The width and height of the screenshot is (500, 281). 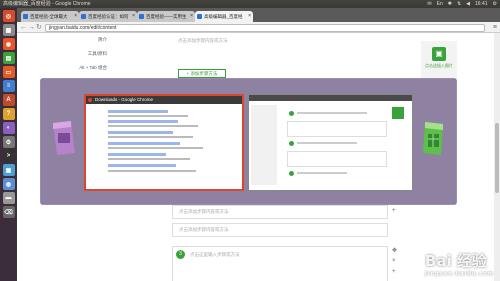 I want to click on tab-label: 百度经验-全球最大, so click(x=49, y=16).